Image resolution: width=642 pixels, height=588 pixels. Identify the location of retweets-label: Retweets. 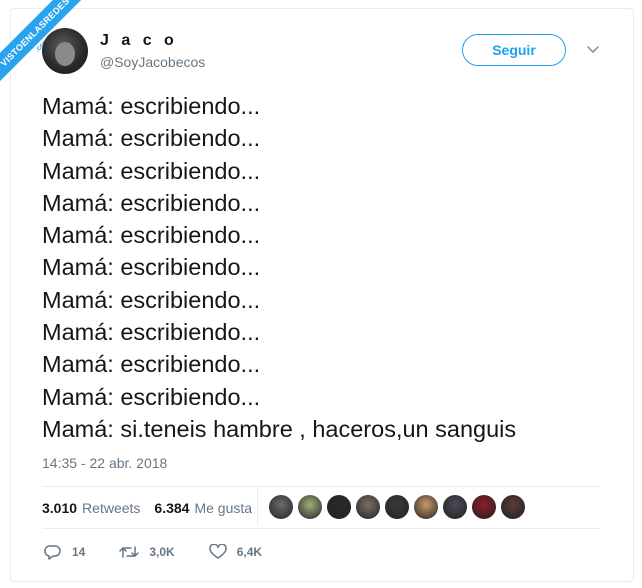
(111, 508).